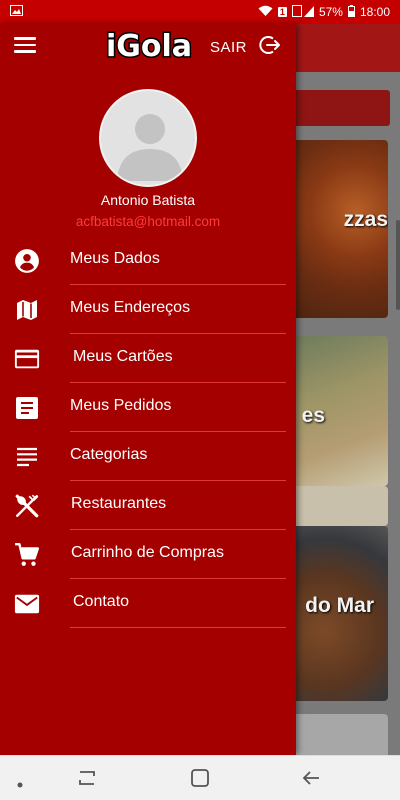 The width and height of the screenshot is (400, 800). I want to click on category-card-grelhados: es, so click(335, 411).